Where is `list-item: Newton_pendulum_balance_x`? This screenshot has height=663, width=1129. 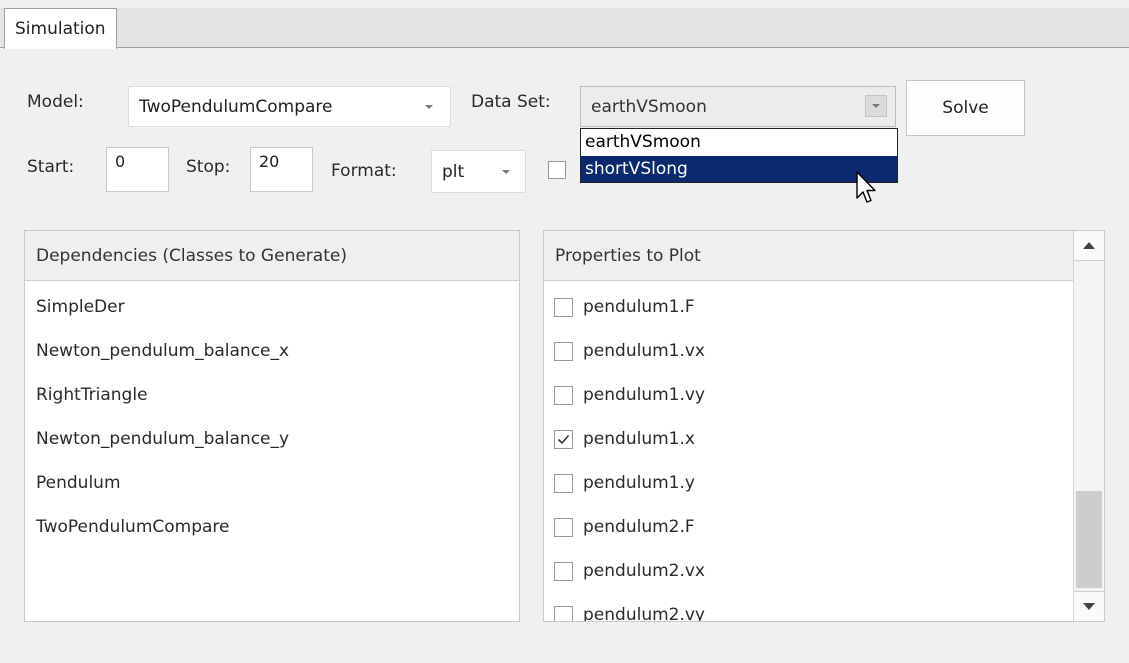
list-item: Newton_pendulum_balance_x is located at coordinates (162, 351).